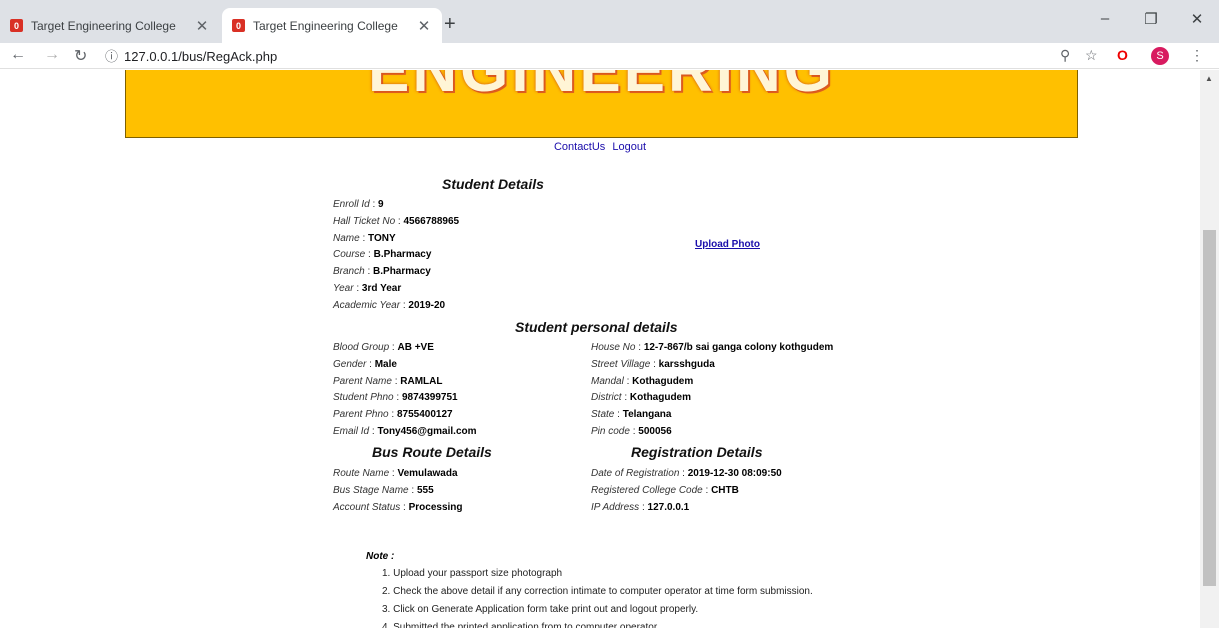  I want to click on zoom-icon: ⚲, so click(1065, 55).